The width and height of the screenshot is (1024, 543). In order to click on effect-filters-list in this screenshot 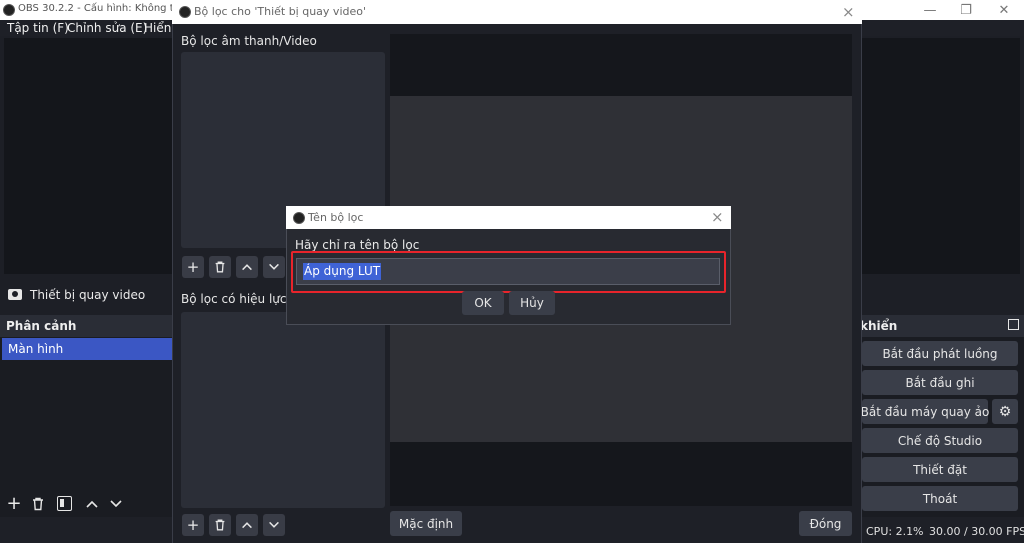, I will do `click(283, 410)`.